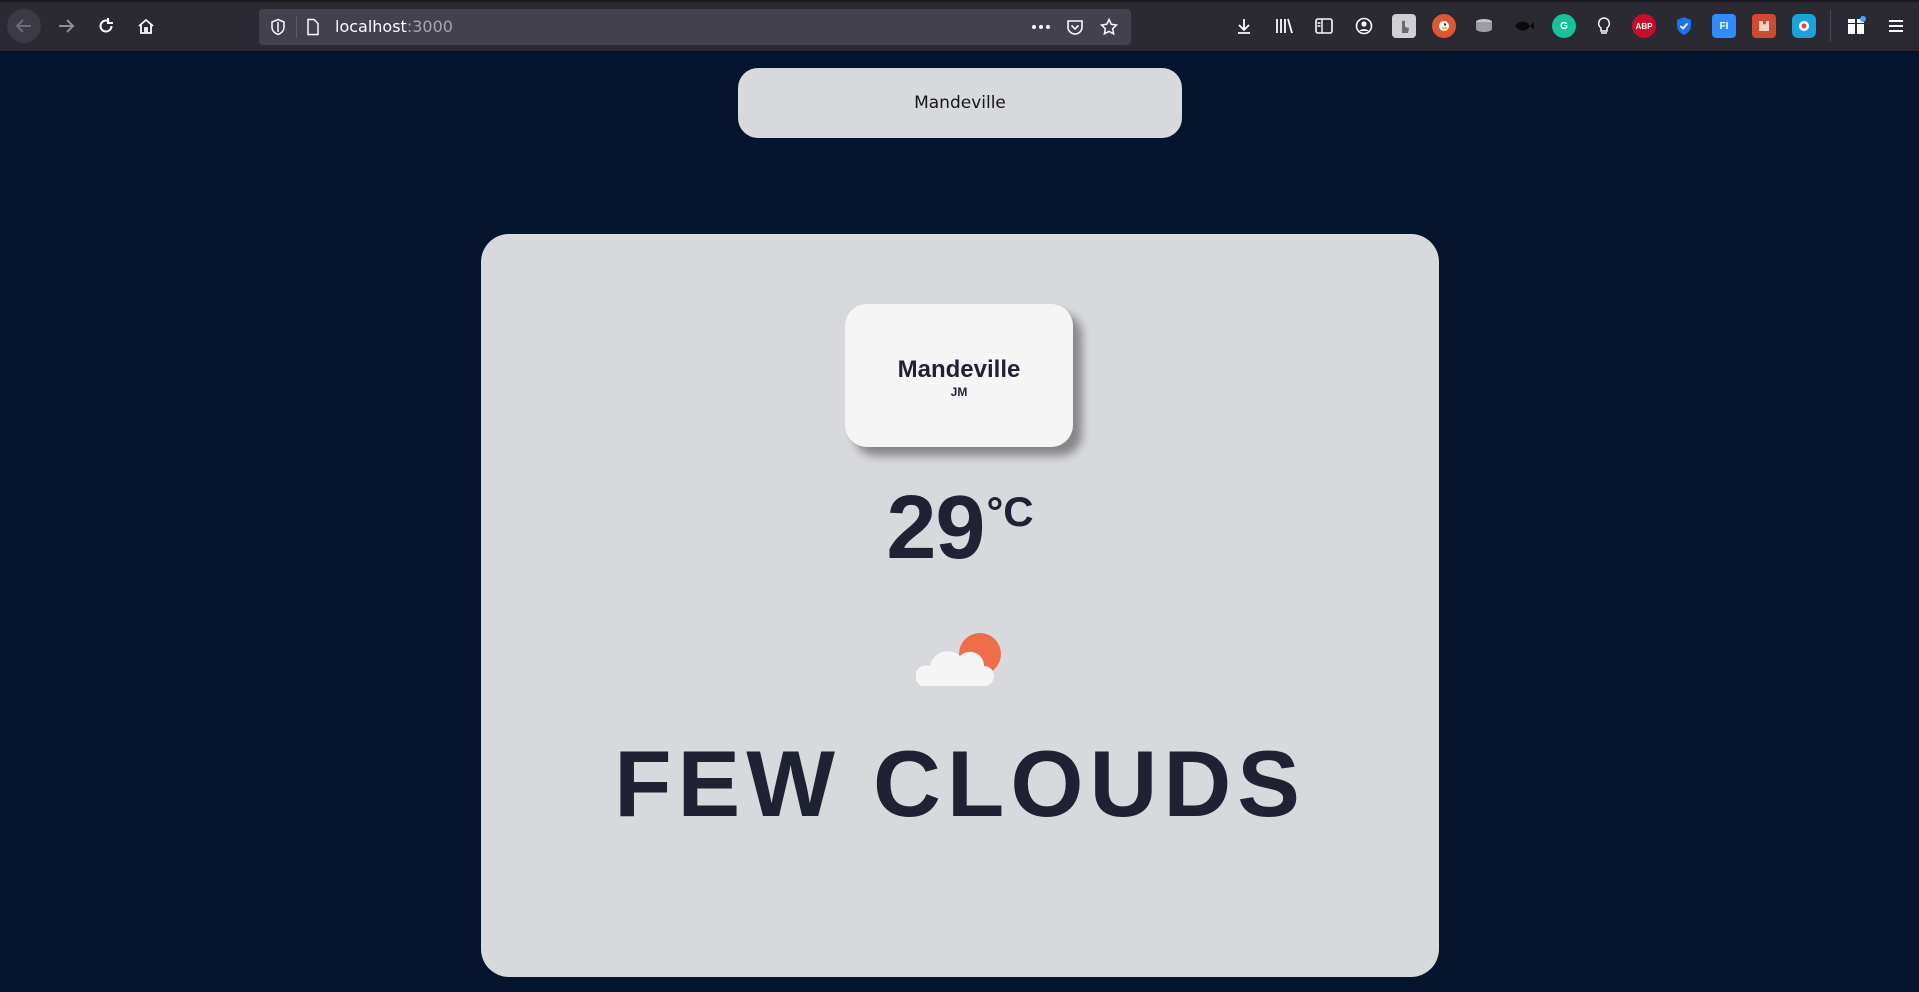 The height and width of the screenshot is (992, 1919). I want to click on ext-adblock-label: ABP, so click(1644, 26).